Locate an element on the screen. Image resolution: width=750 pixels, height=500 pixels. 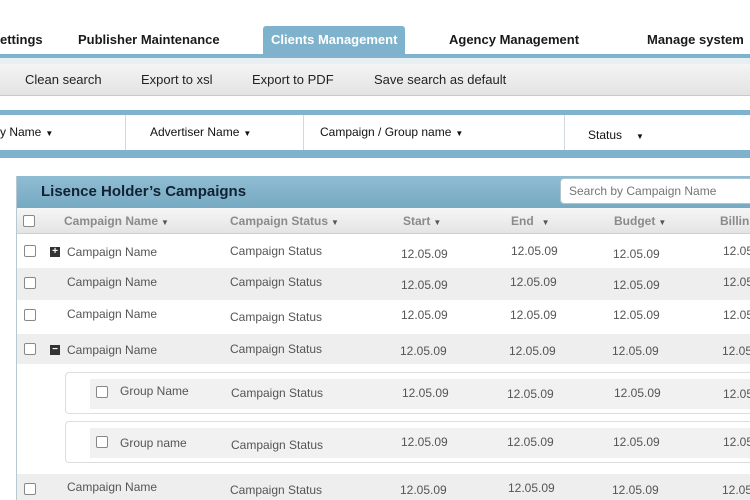
column-end: End ▼ is located at coordinates (530, 221).